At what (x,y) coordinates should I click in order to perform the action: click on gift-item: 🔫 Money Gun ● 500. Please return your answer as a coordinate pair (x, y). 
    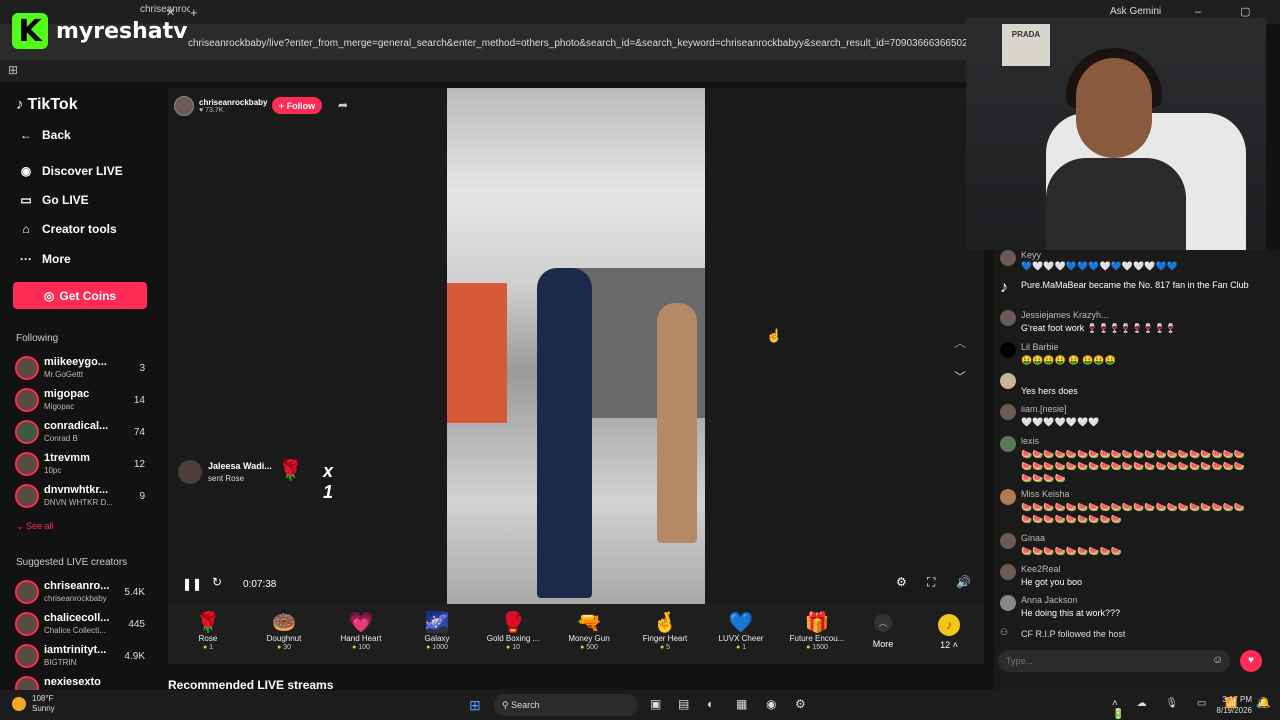
    Looking at the image, I should click on (589, 630).